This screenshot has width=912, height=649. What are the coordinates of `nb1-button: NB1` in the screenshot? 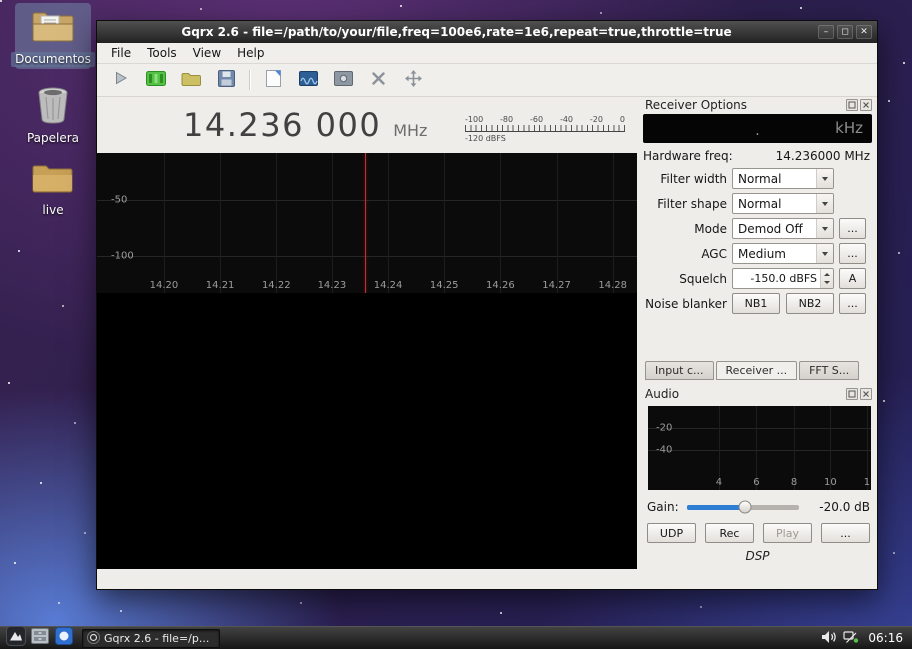 It's located at (756, 303).